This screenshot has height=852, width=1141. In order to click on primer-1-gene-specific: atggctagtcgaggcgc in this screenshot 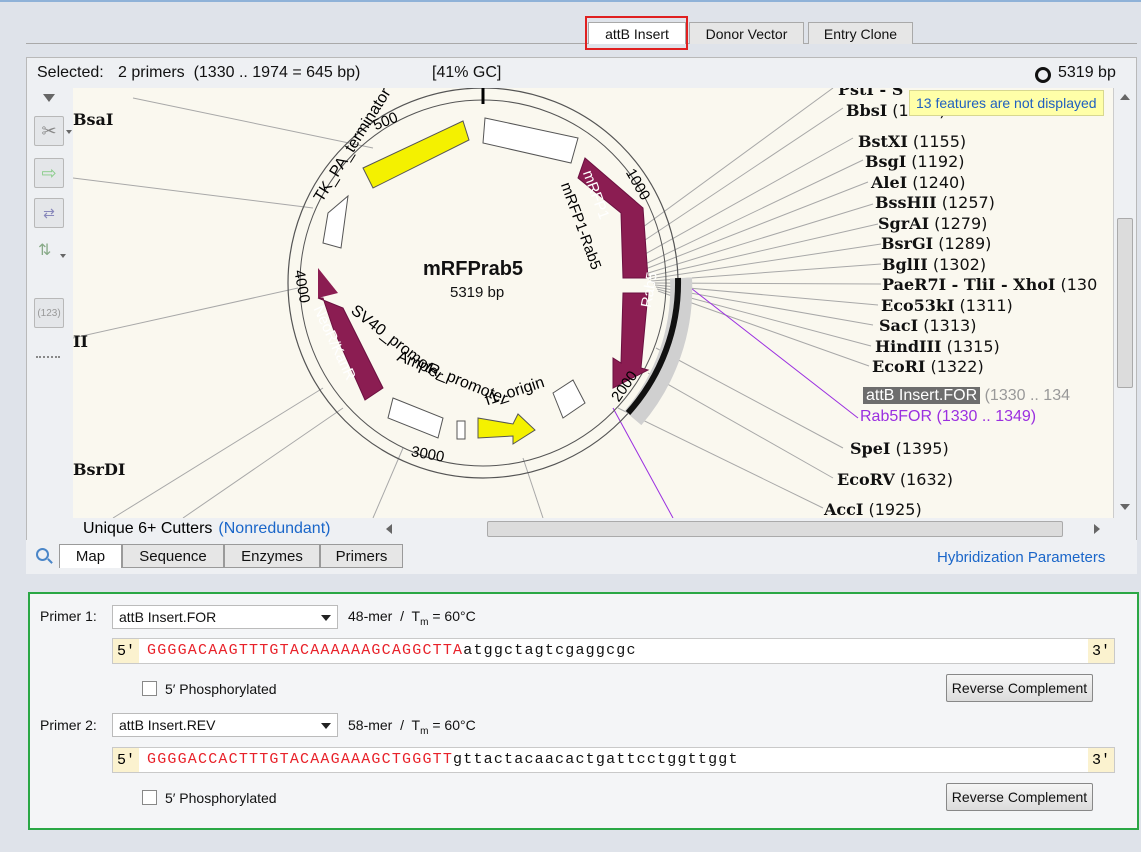, I will do `click(550, 650)`.